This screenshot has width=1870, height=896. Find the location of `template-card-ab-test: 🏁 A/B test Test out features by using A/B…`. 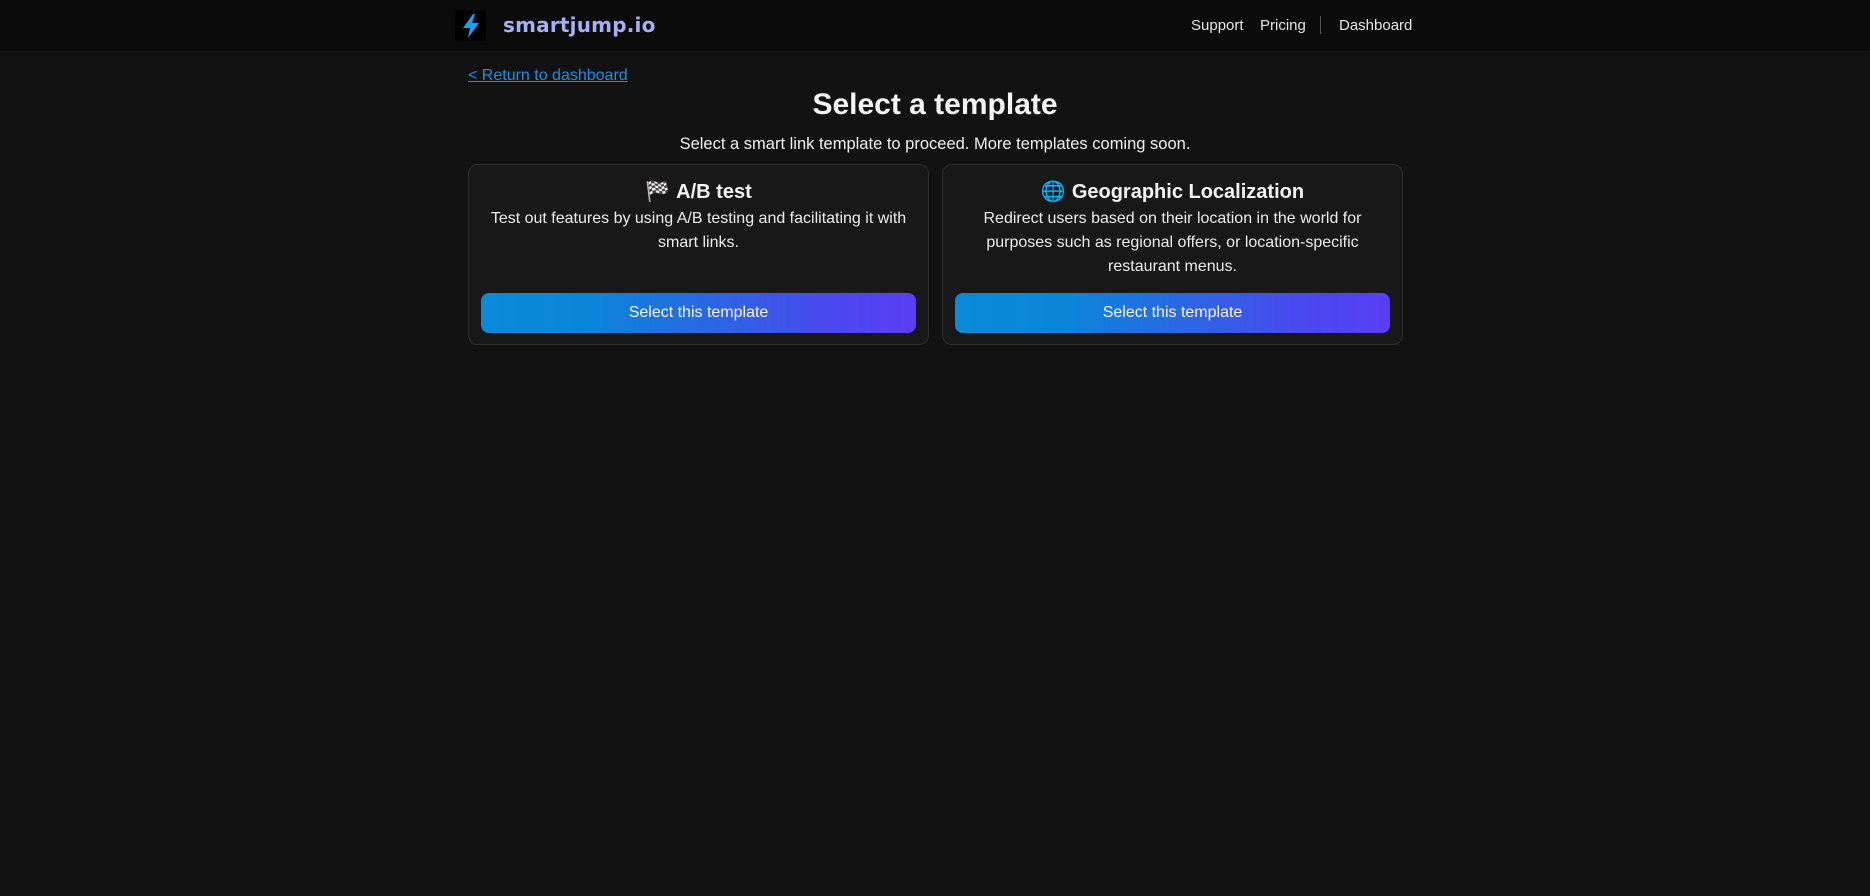

template-card-ab-test: 🏁 A/B test Test out features by using A/B… is located at coordinates (698, 254).